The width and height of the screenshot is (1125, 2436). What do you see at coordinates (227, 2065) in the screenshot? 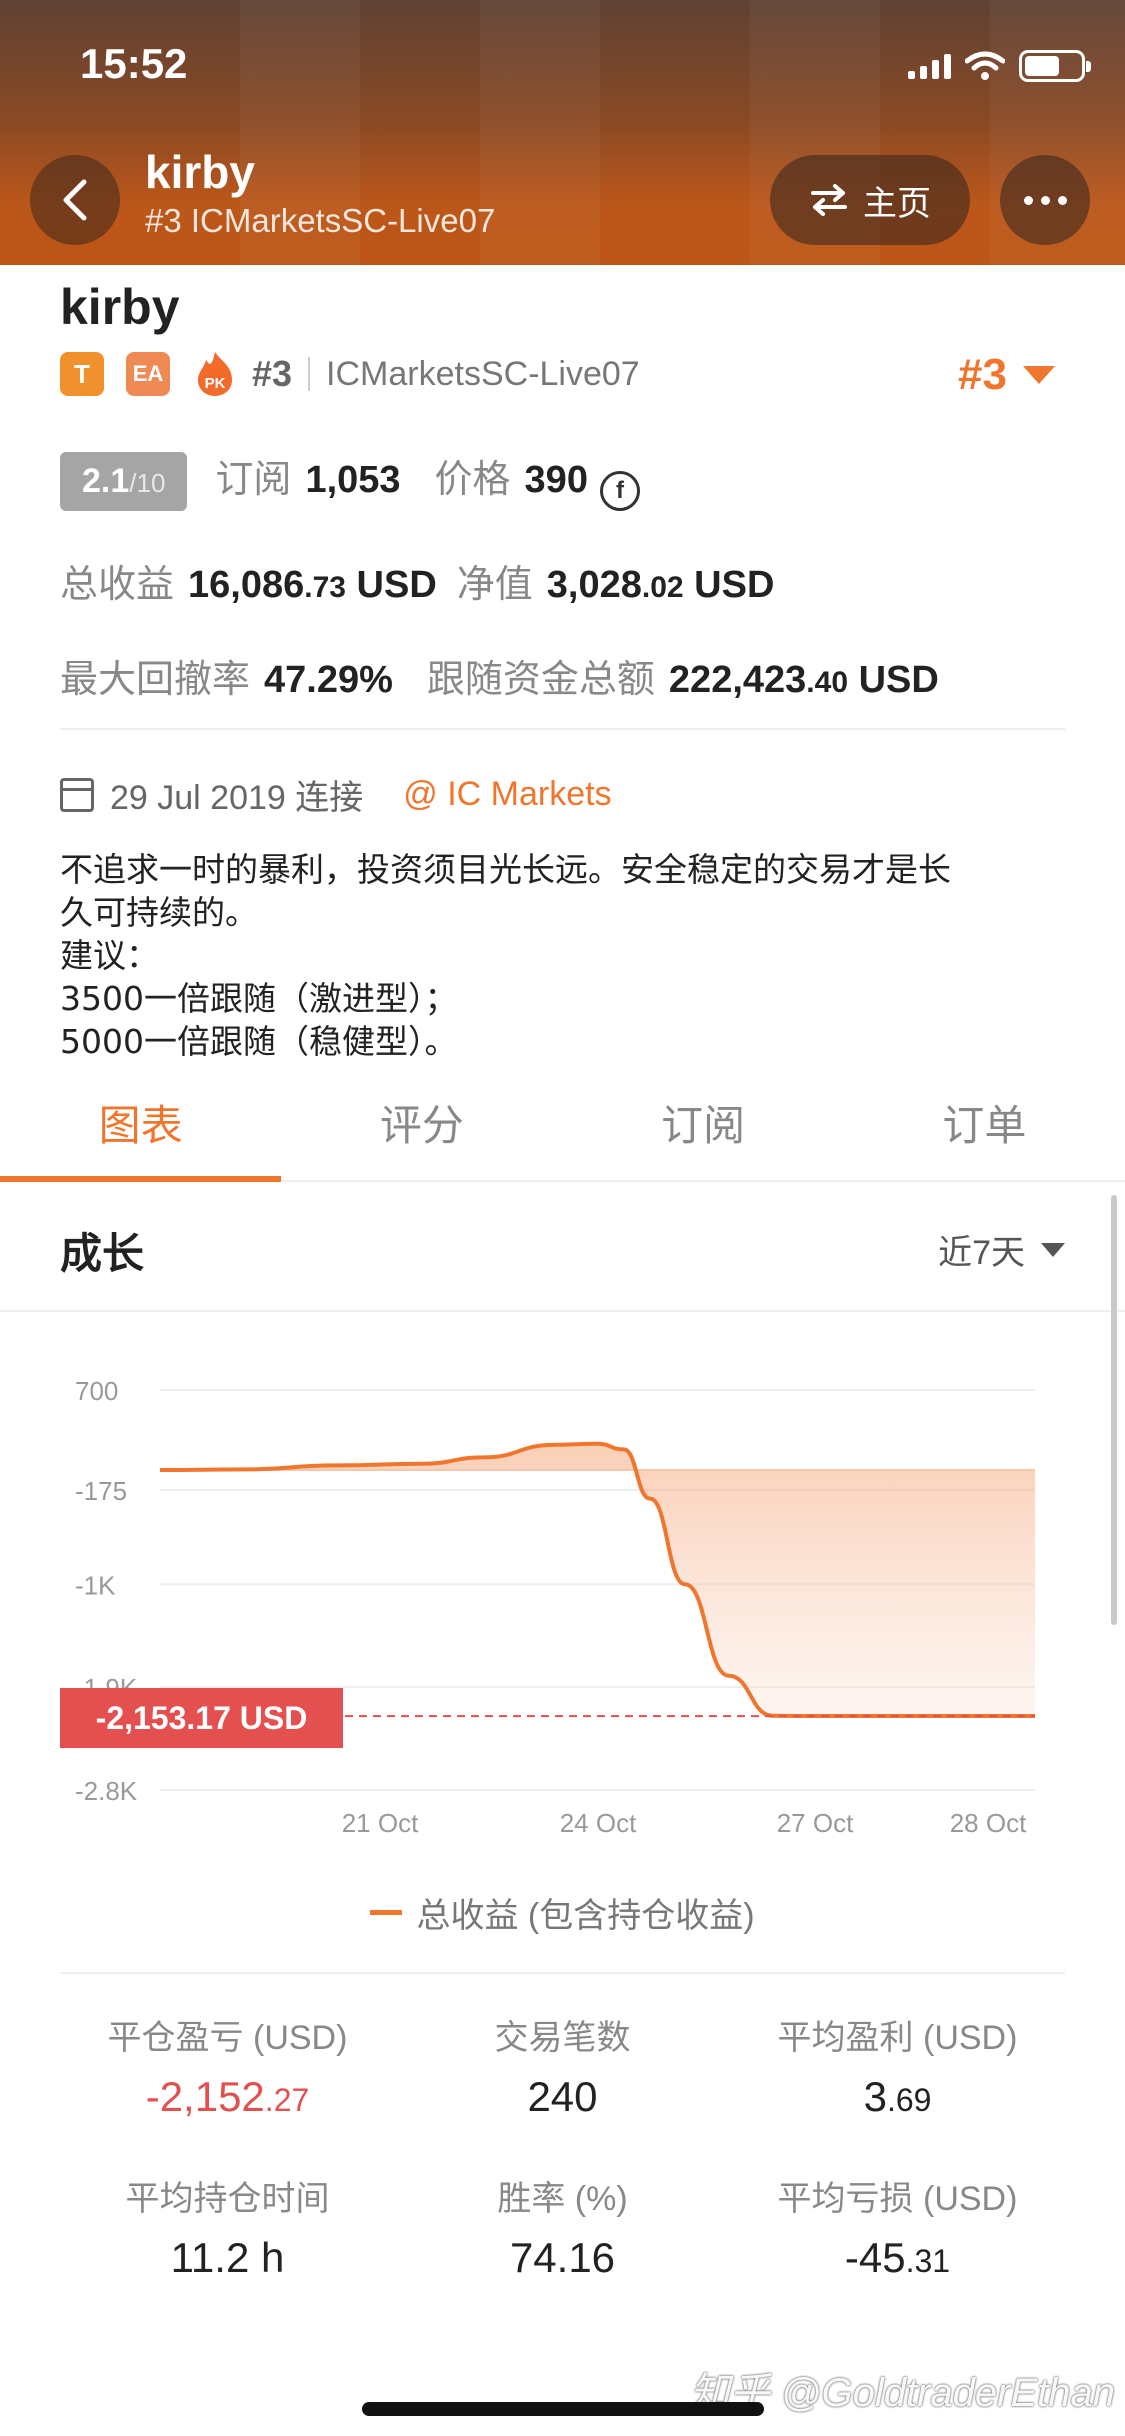
I see `metric-closed-pnl: 平仓盈亏 (USD) -2,152.27` at bounding box center [227, 2065].